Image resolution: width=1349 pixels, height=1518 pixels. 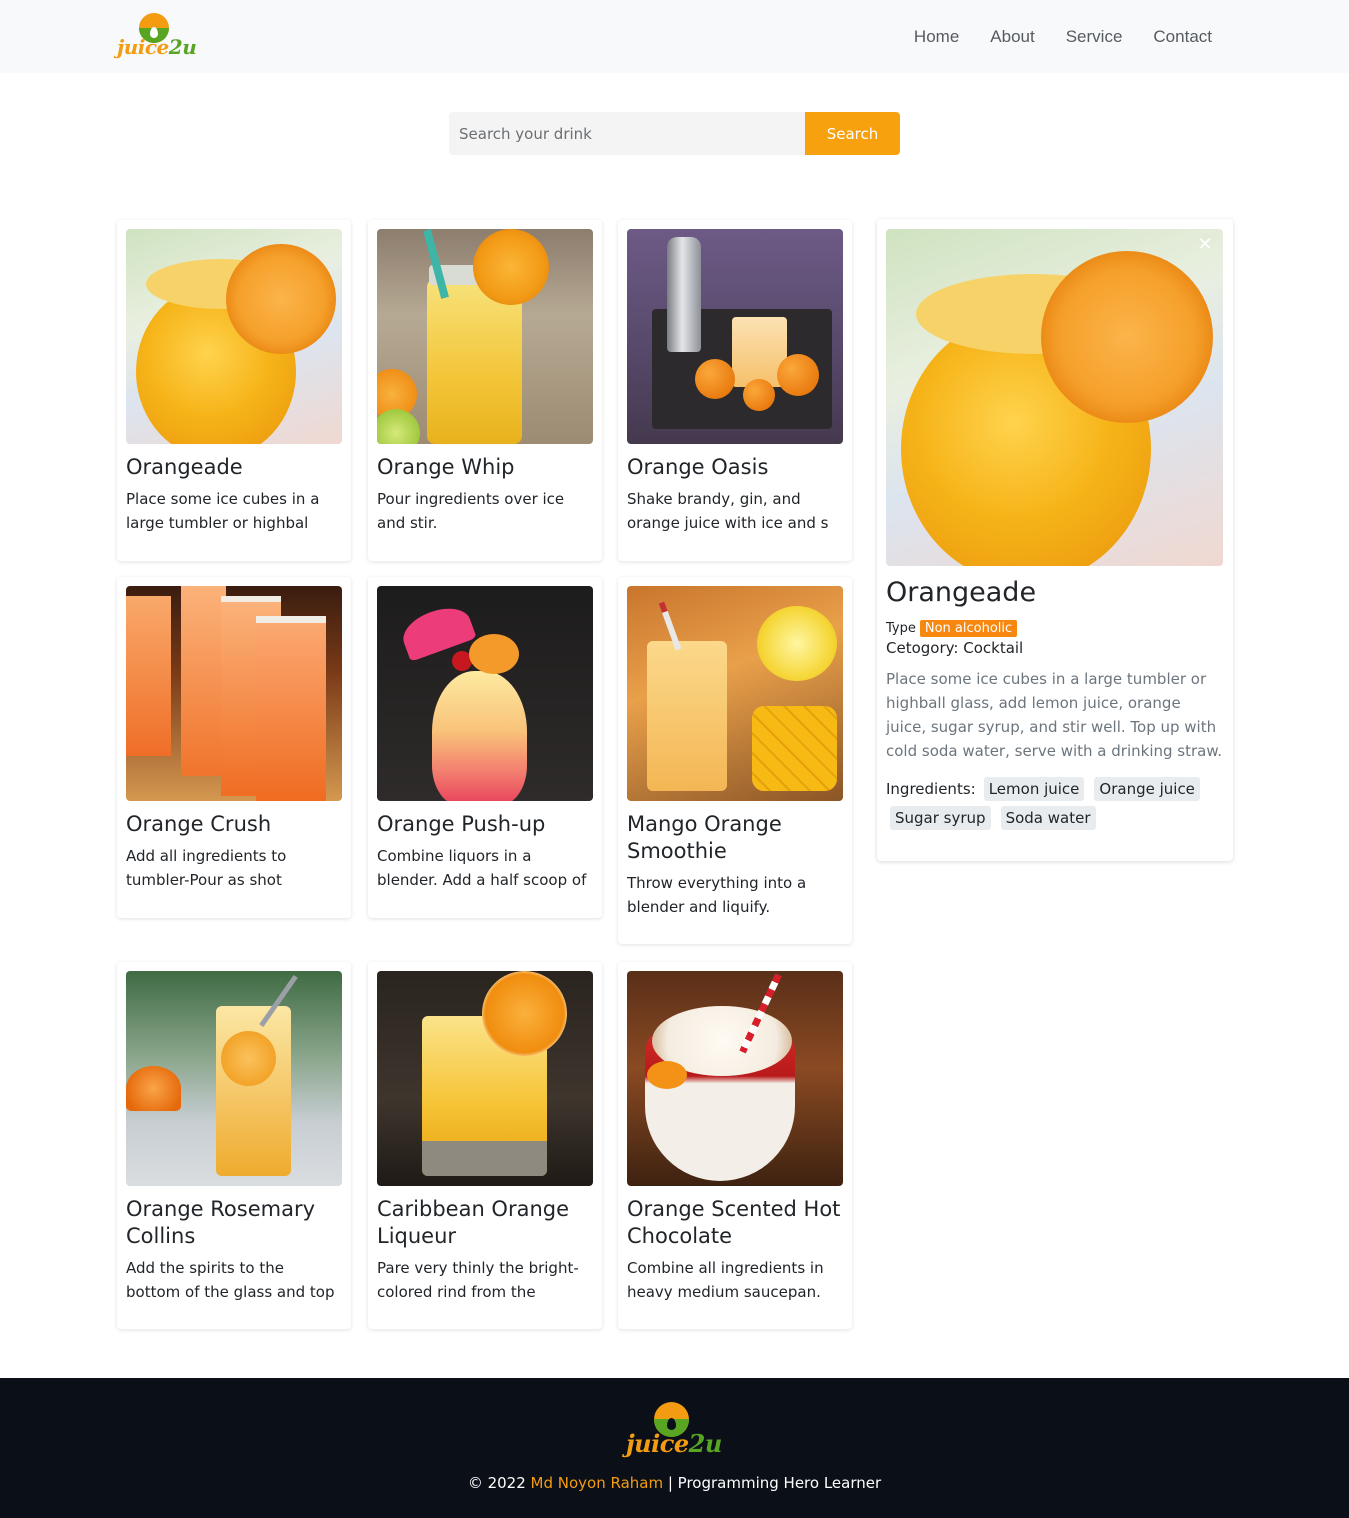 I want to click on ingredient-chip: Orange juice, so click(x=1147, y=789).